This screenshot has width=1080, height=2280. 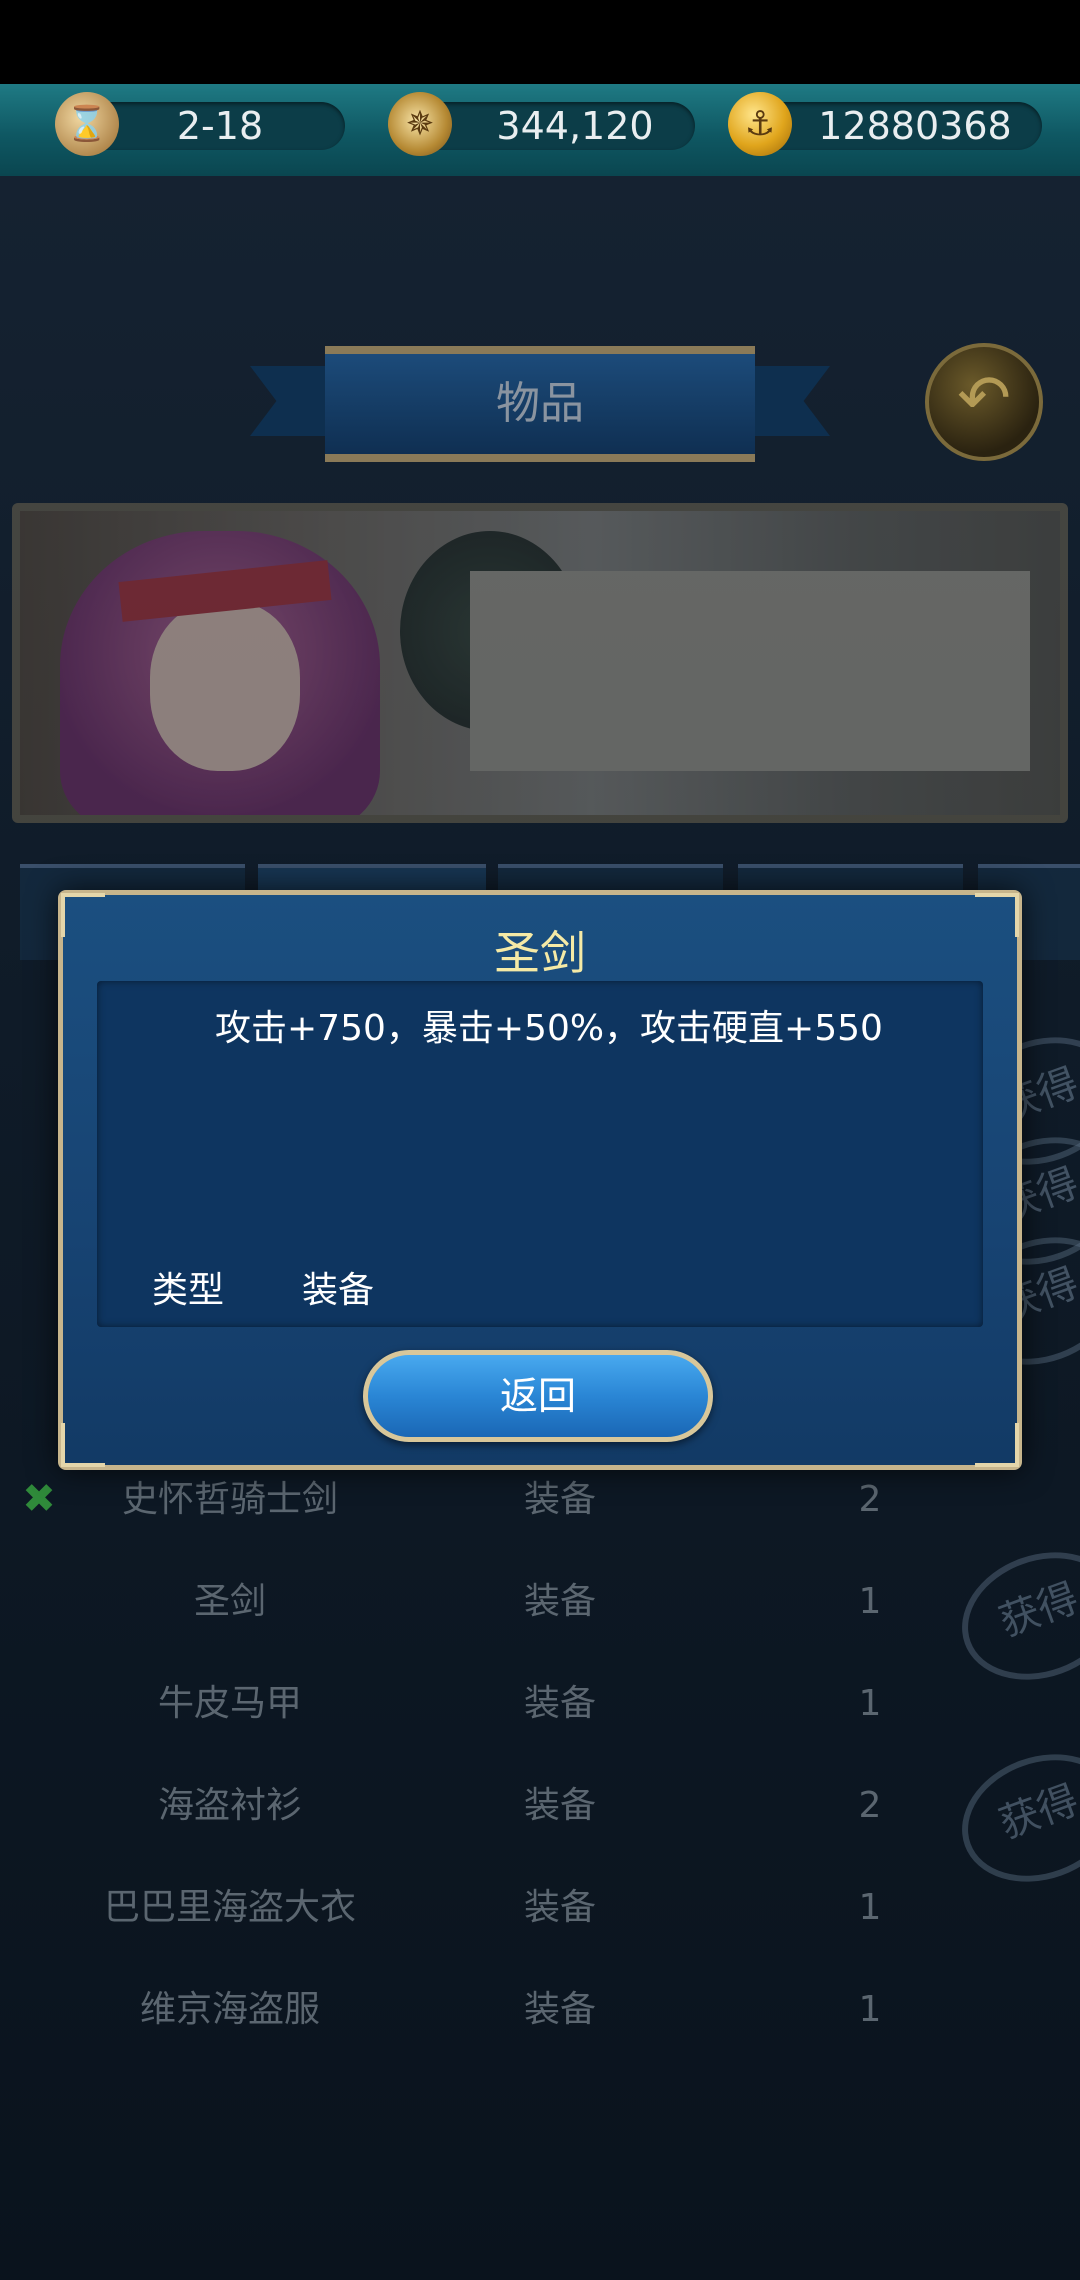 I want to click on title-ribbon: 物品, so click(x=540, y=400).